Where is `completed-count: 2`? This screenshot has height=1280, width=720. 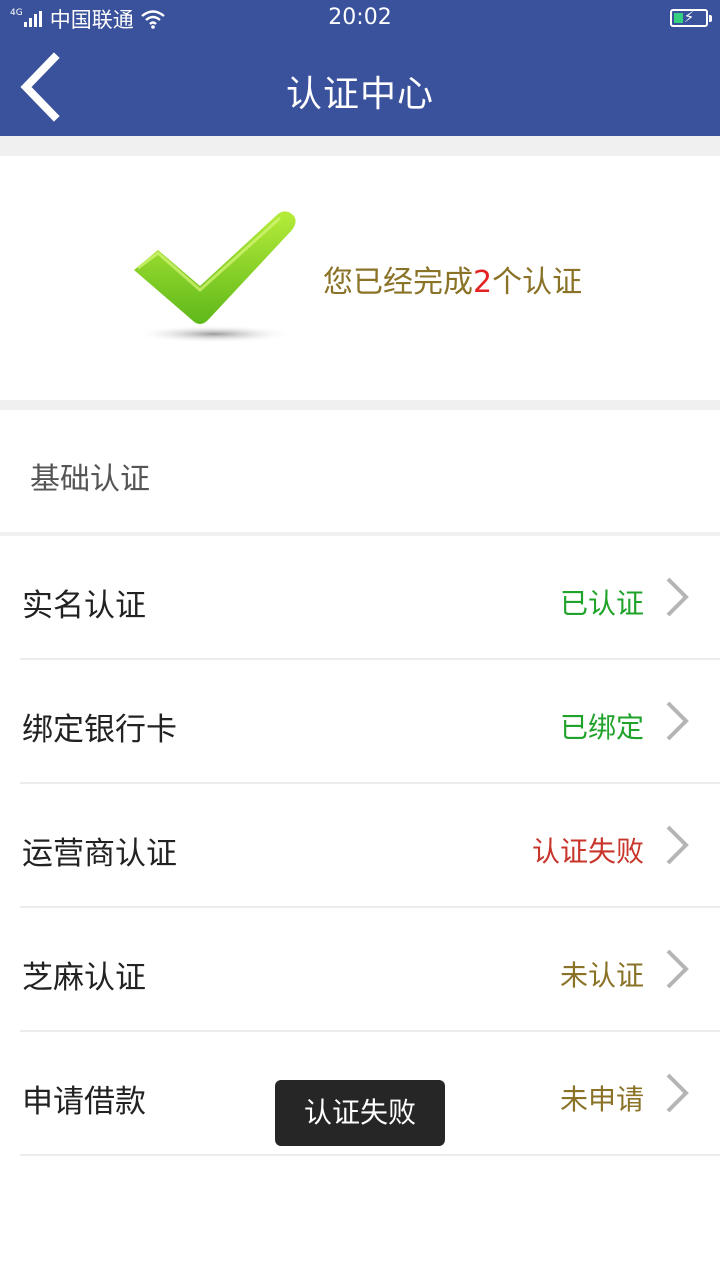 completed-count: 2 is located at coordinates (483, 282).